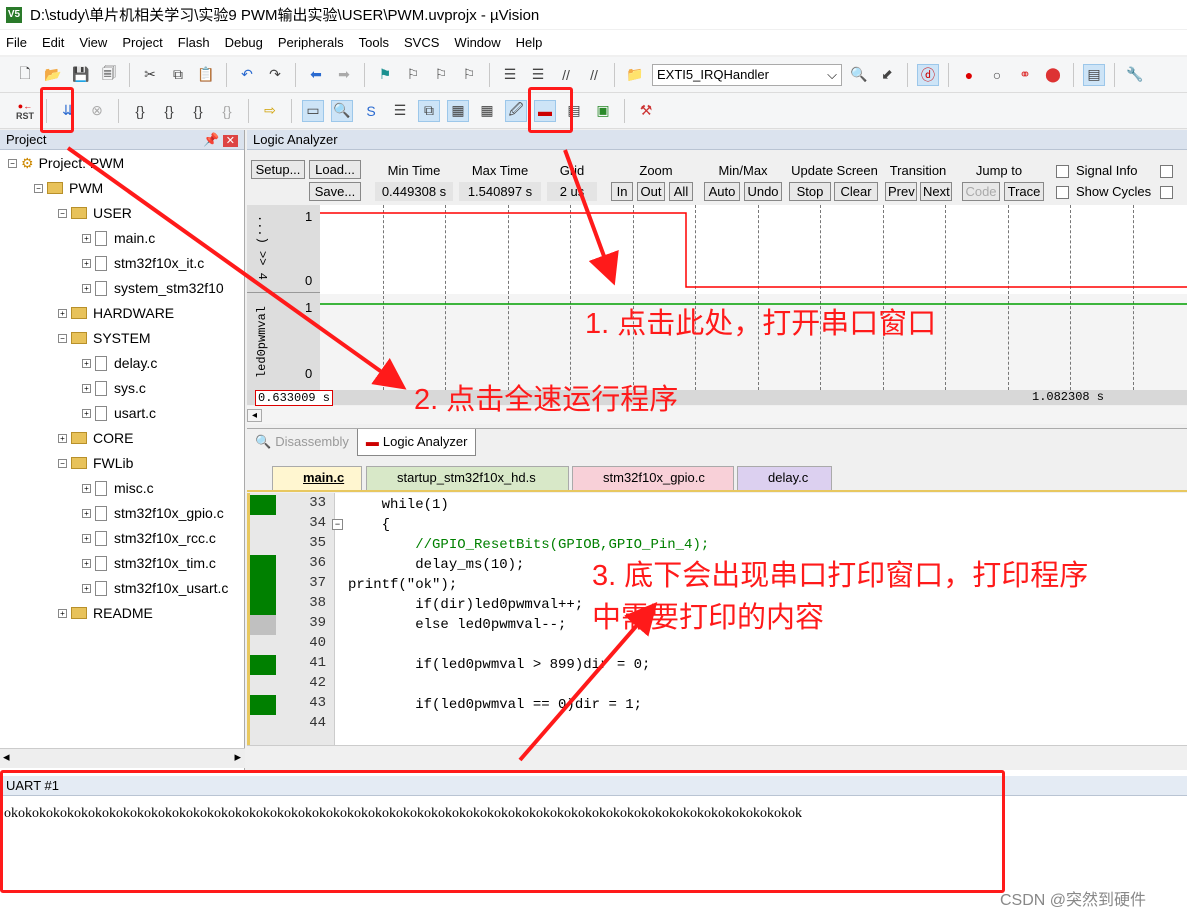 The image size is (1187, 917). What do you see at coordinates (457, 625) in the screenshot?
I see `code-line: else led0pwmval--;` at bounding box center [457, 625].